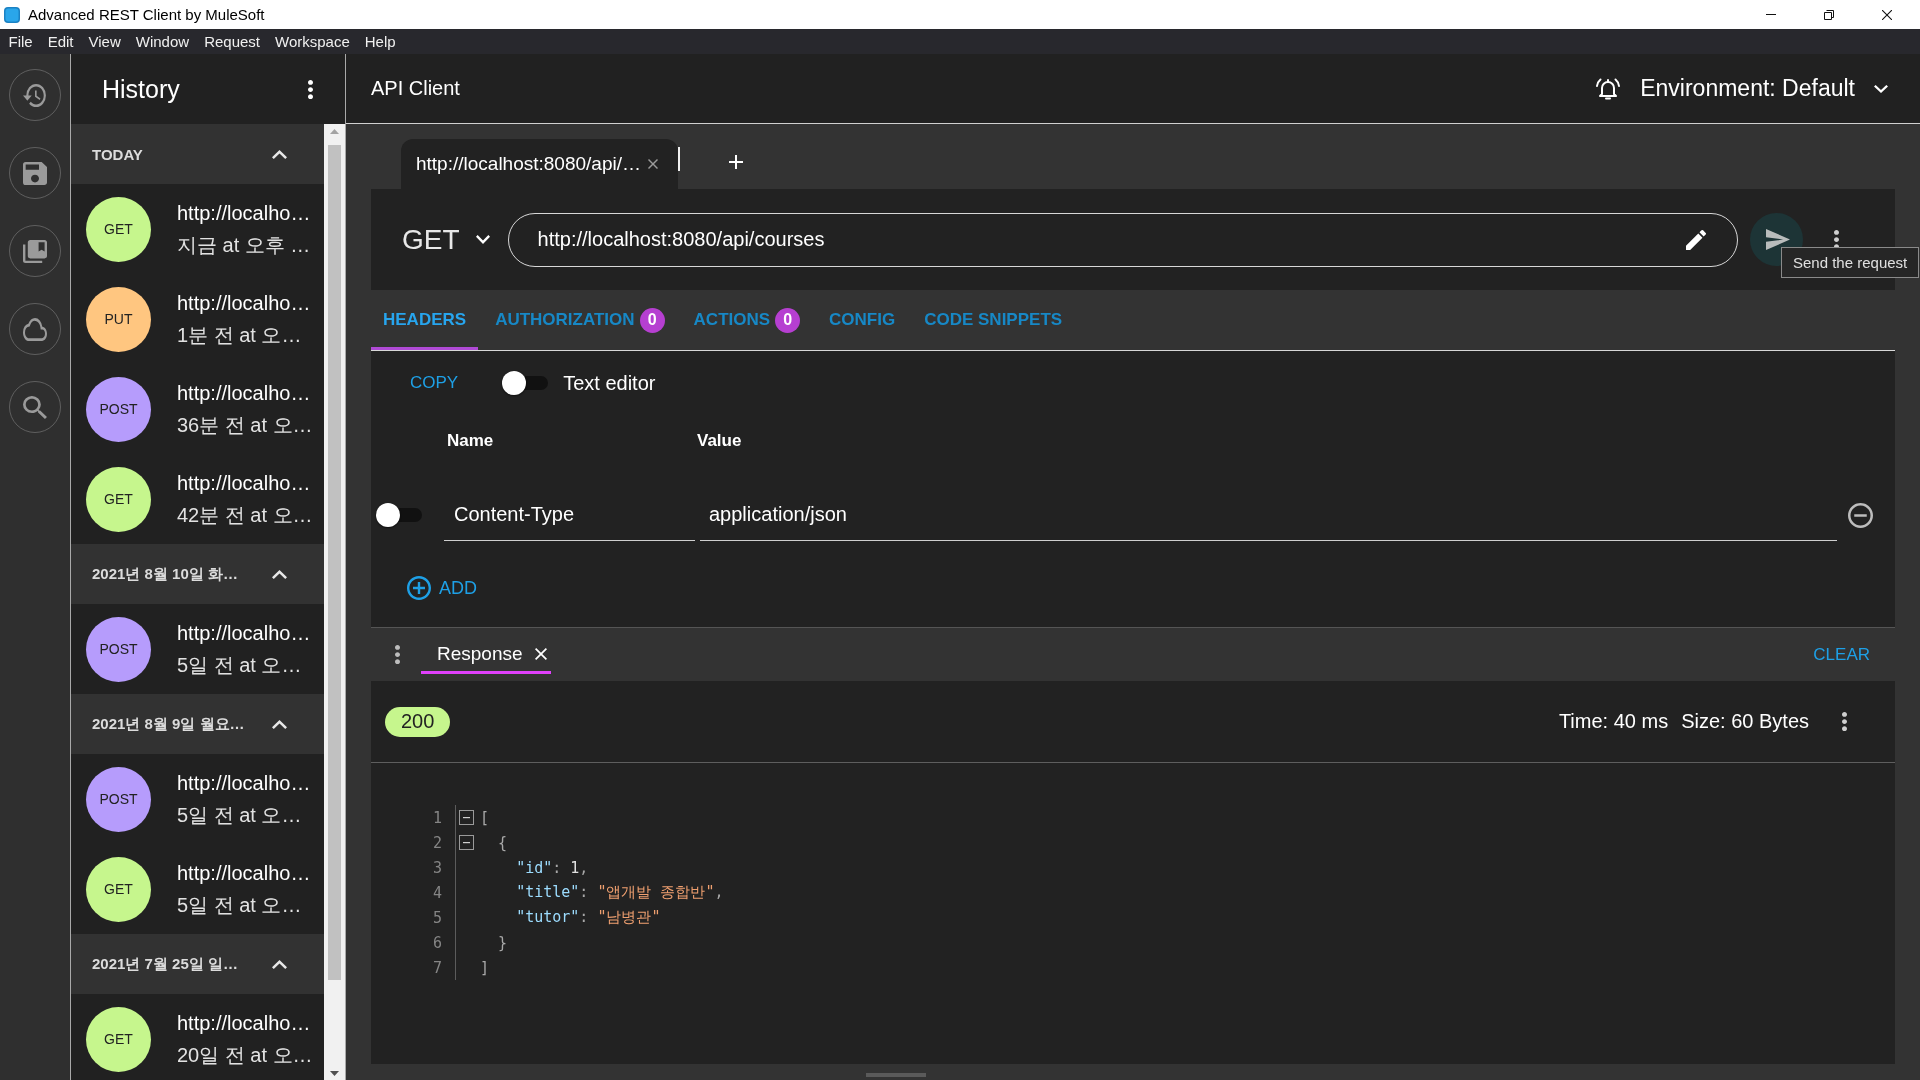  I want to click on line-number: 5, so click(436, 917).